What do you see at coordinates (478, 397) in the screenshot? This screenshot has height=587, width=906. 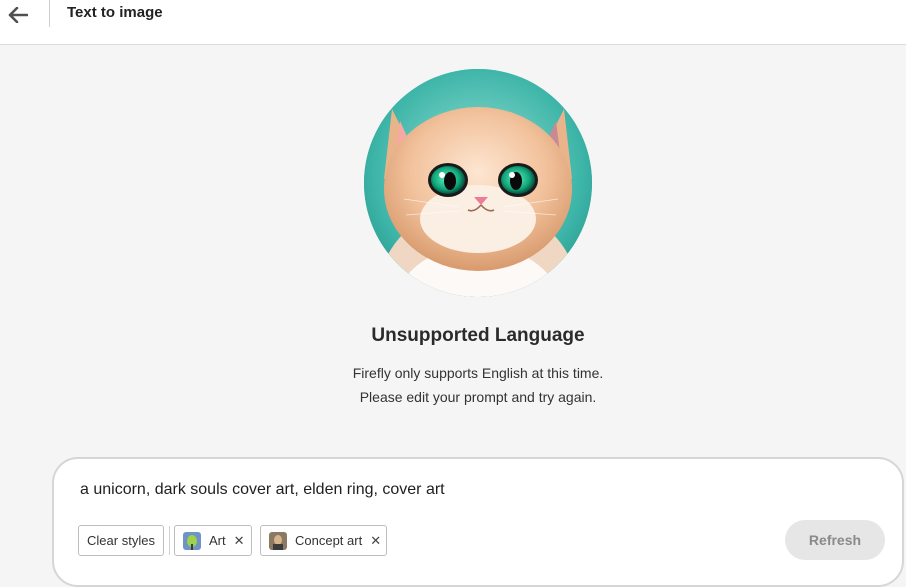 I see `error-message-line-2: Please edit your prompt and try again.` at bounding box center [478, 397].